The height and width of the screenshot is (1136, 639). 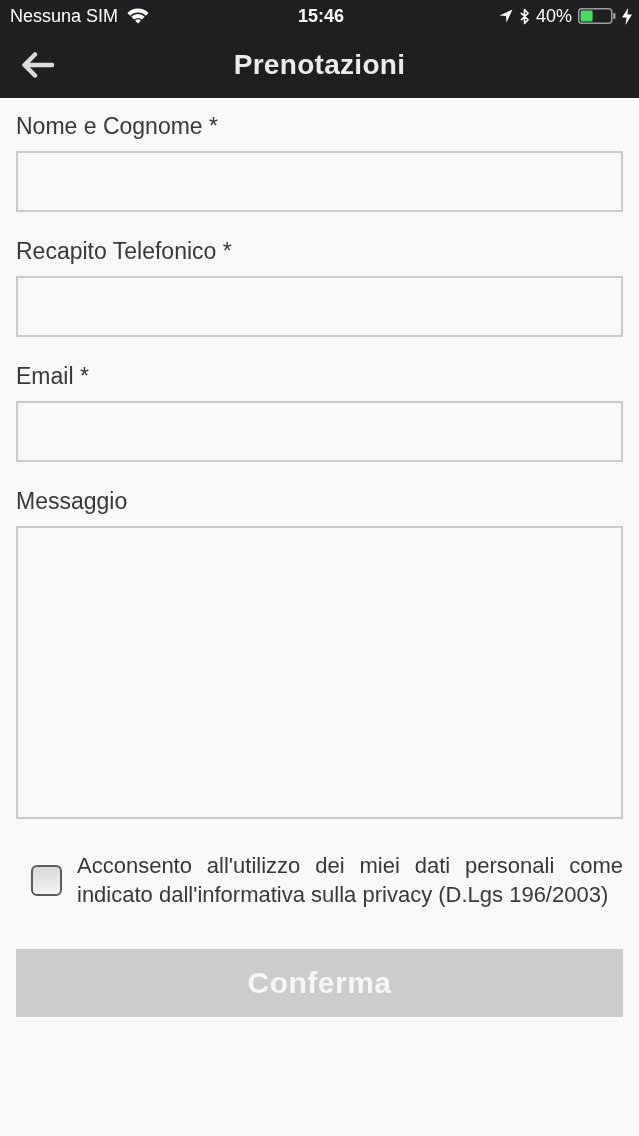 I want to click on field-label: Nome e Cognome *, so click(x=117, y=126).